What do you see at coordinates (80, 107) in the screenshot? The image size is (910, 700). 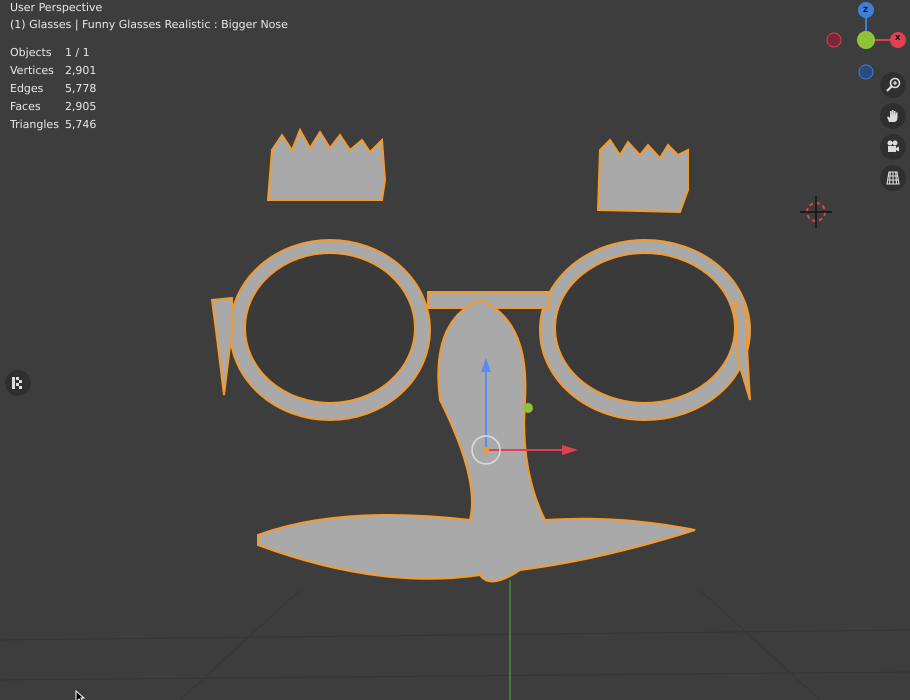 I see `stat-value: 2,905` at bounding box center [80, 107].